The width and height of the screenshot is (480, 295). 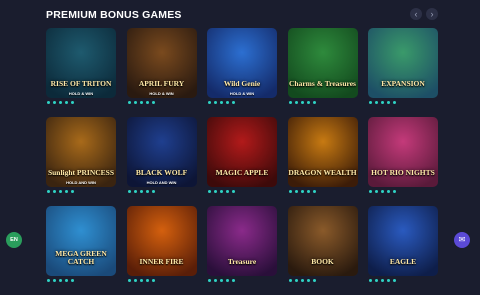 I want to click on game-title: INNER FIRE, so click(x=161, y=261).